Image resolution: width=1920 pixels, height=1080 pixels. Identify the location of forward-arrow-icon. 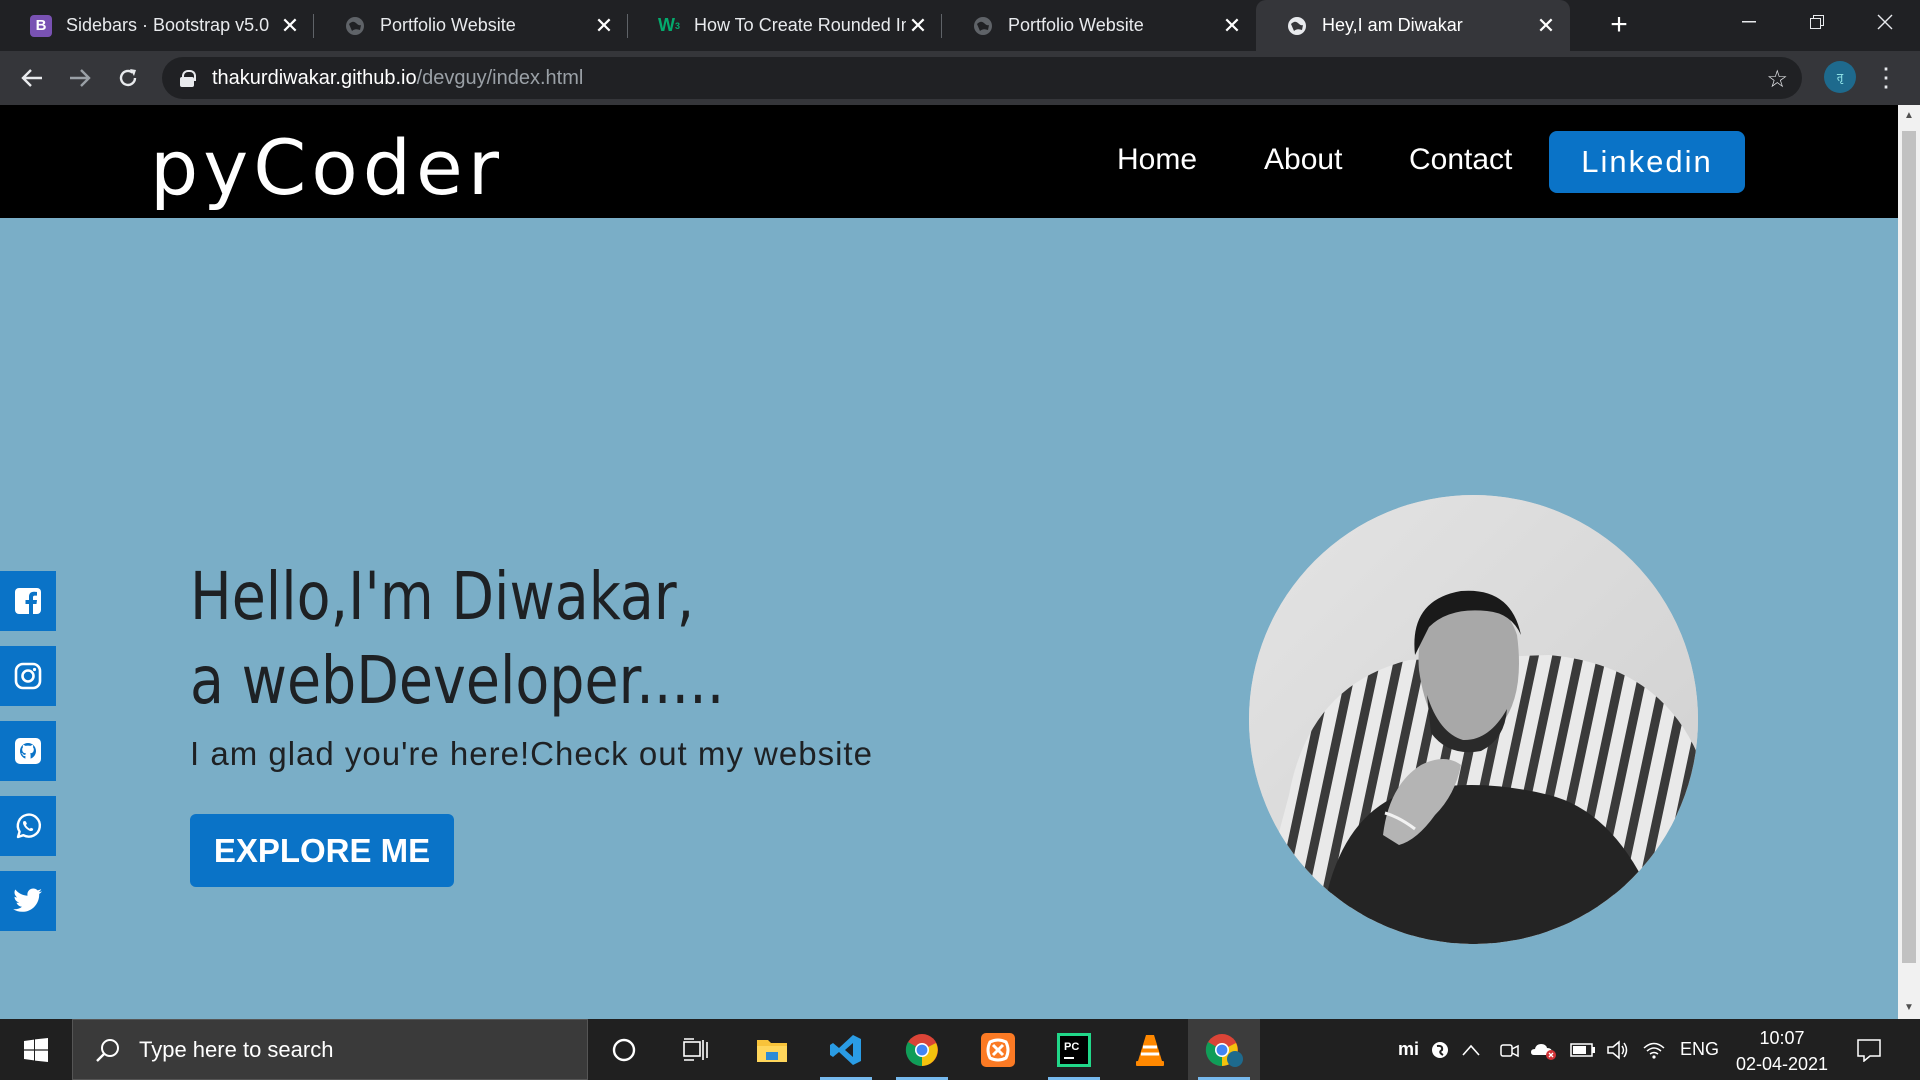
(80, 78).